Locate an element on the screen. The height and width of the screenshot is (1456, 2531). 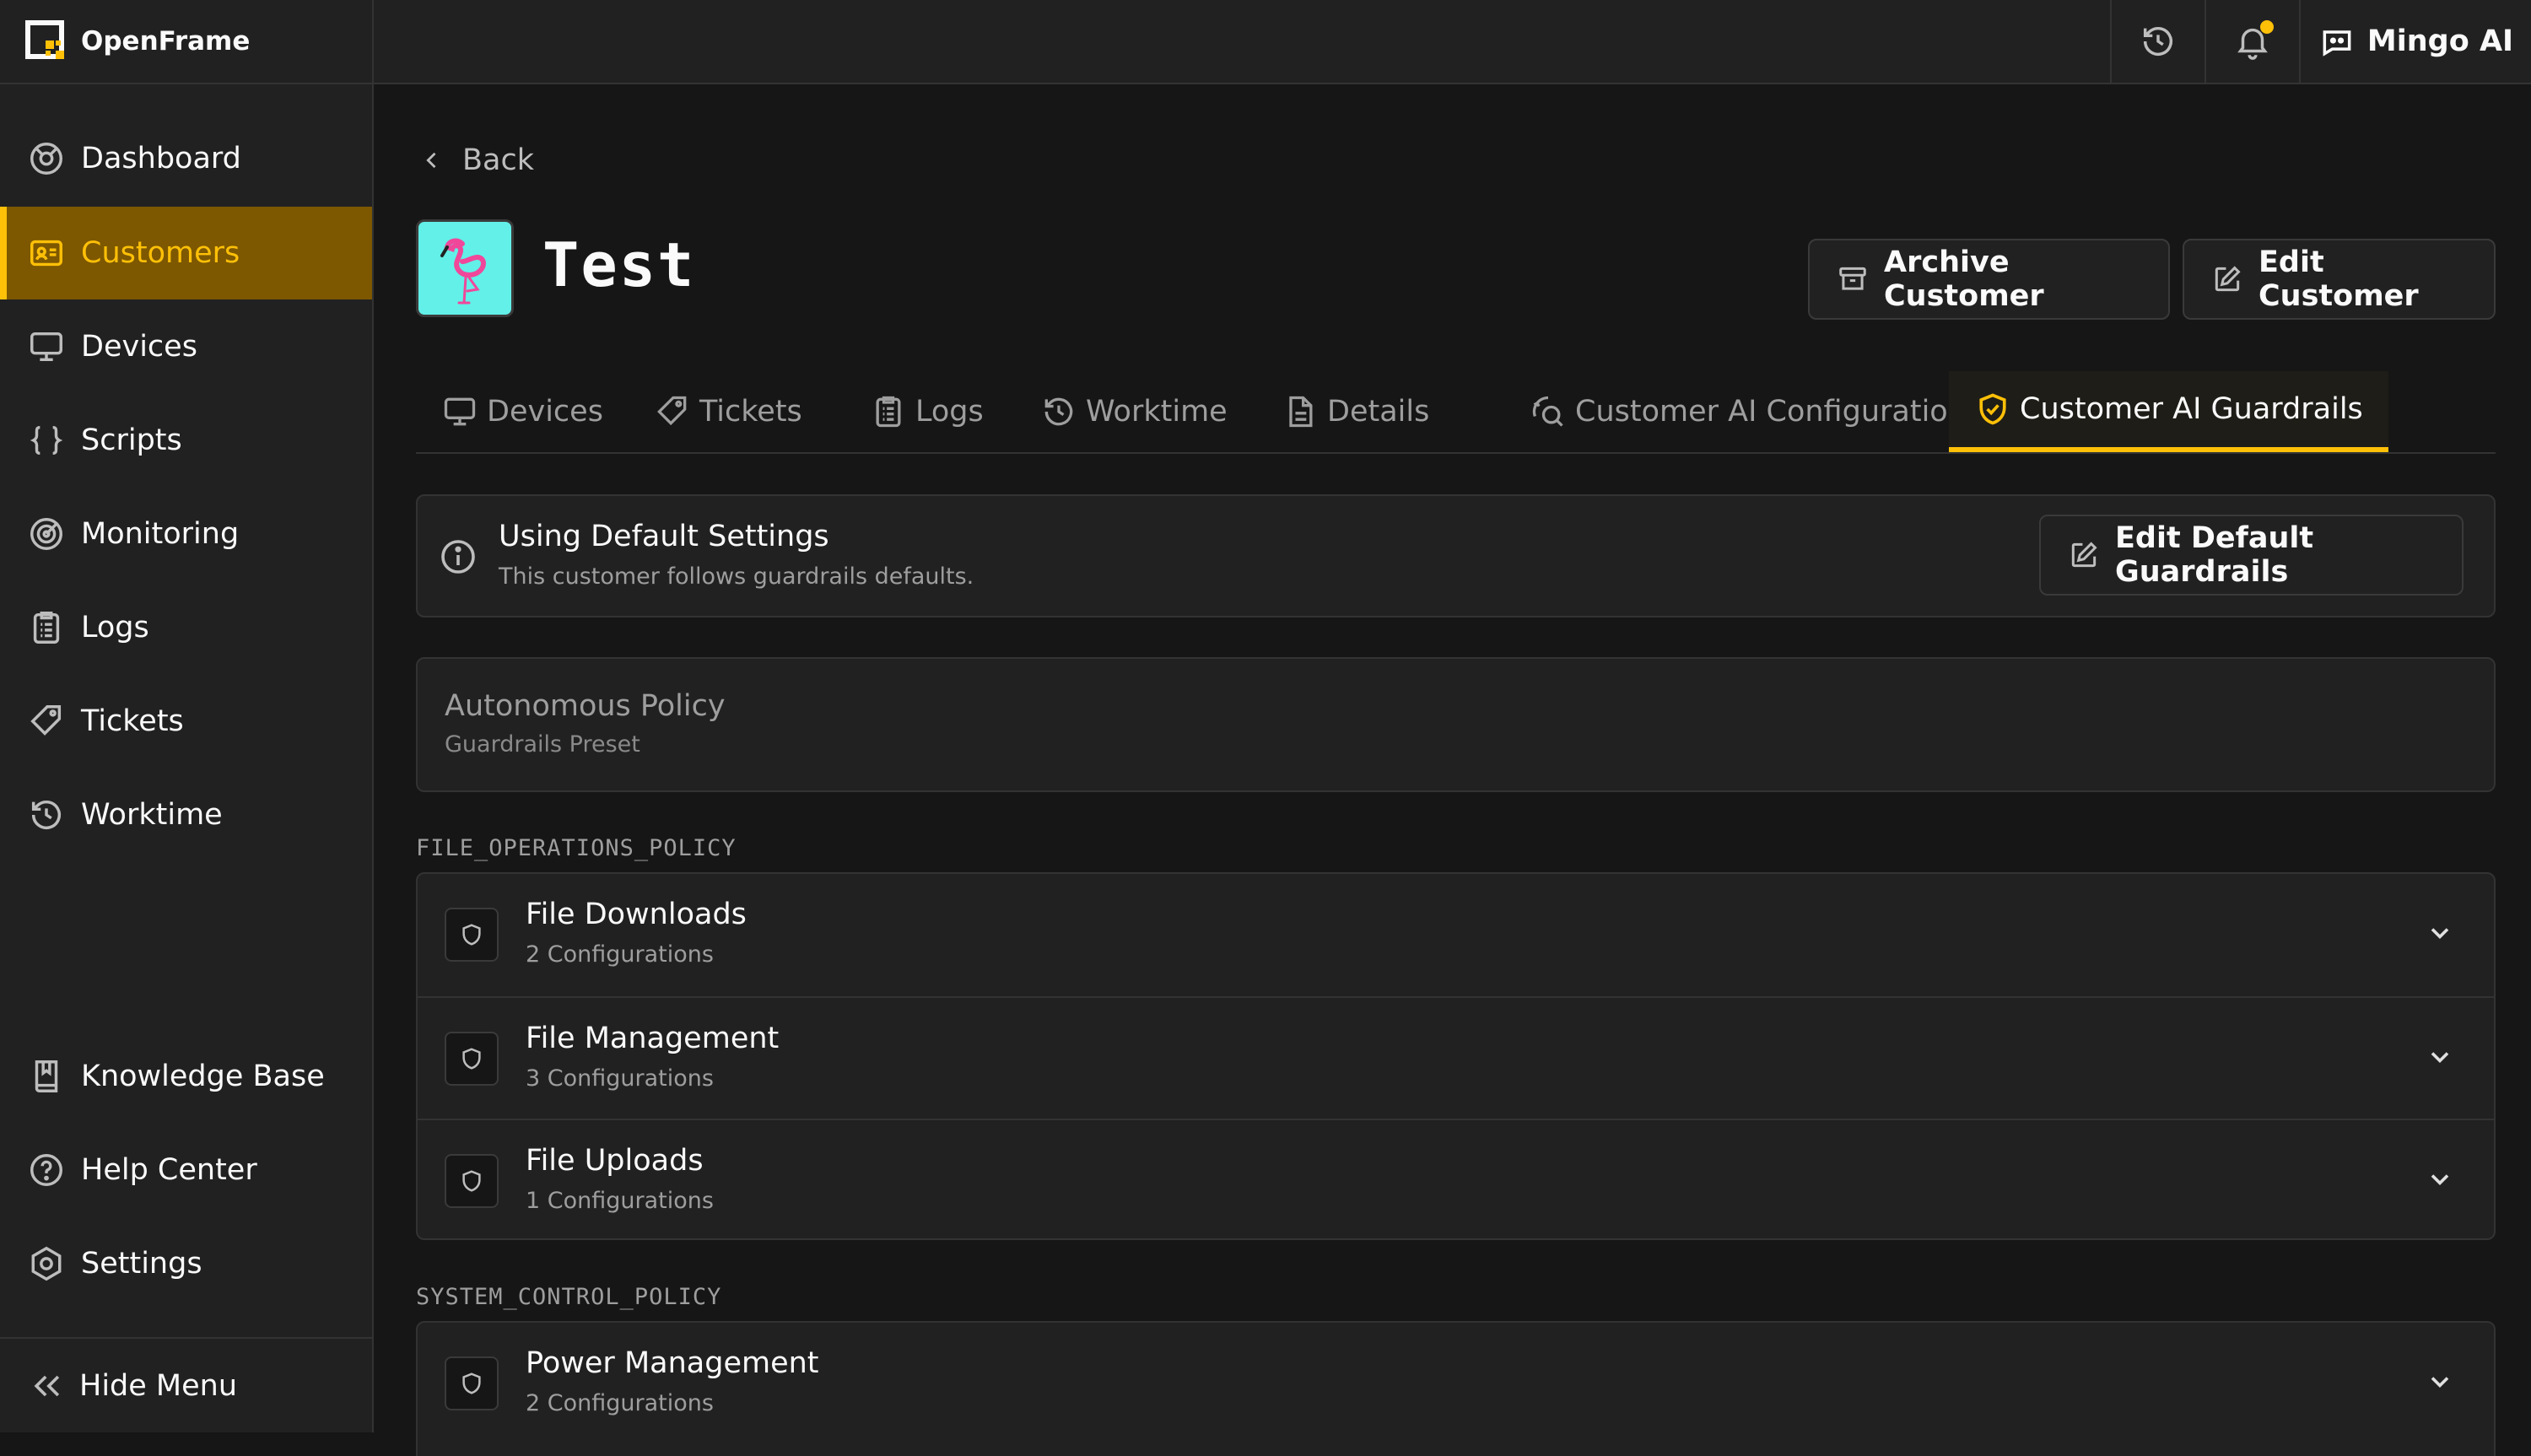
sidebar-item-label: Dashboard is located at coordinates (161, 158).